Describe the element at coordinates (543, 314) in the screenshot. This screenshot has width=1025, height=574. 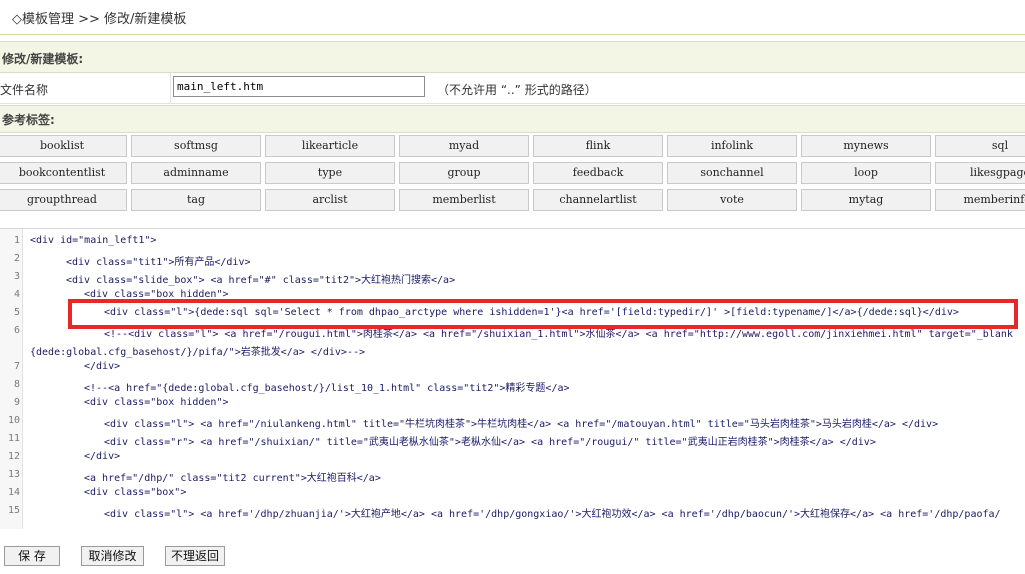
I see `highlight-box` at that location.